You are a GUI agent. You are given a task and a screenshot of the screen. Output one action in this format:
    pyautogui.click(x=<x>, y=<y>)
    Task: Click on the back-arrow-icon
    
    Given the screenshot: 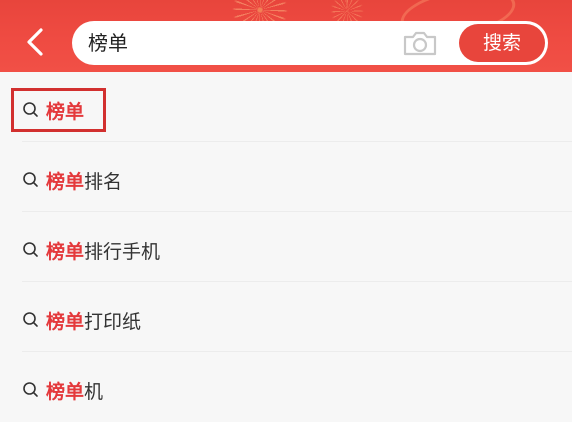 What is the action you would take?
    pyautogui.click(x=35, y=42)
    